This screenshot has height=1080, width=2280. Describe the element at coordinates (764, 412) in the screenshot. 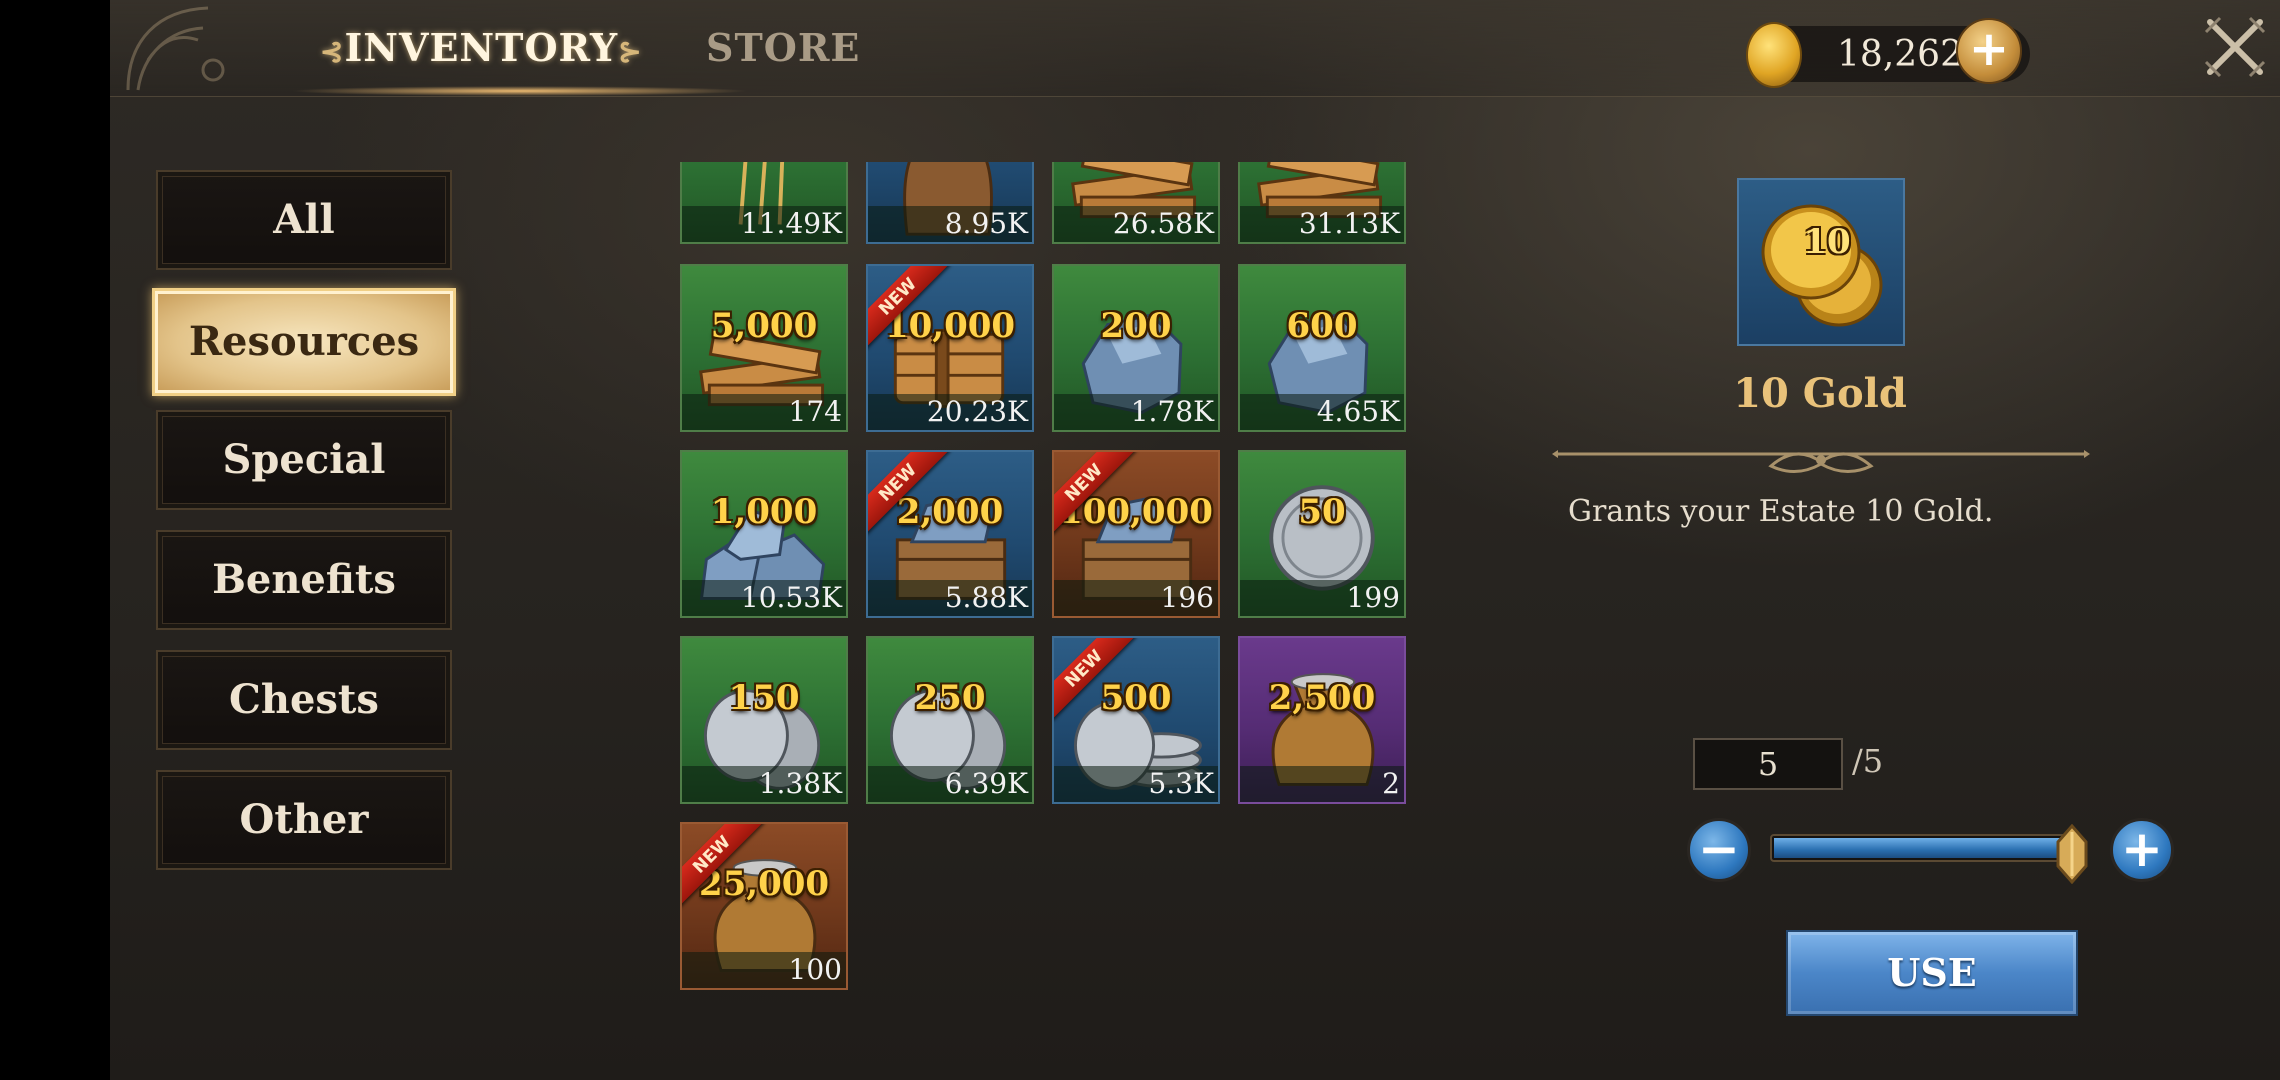

I see `item-count: 174` at that location.